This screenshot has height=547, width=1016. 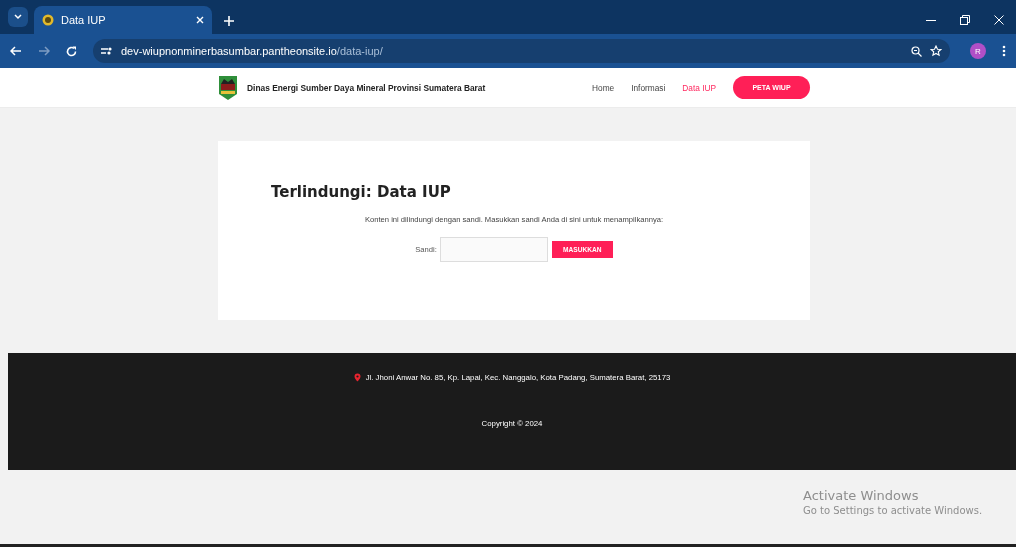 I want to click on nav-link: Data IUP, so click(x=699, y=87).